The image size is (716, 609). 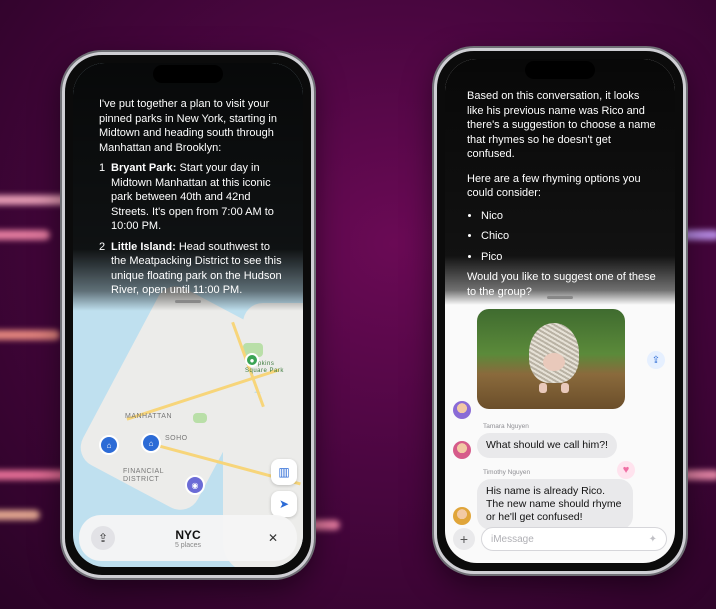 What do you see at coordinates (102, 168) in the screenshot?
I see `item-number: 1` at bounding box center [102, 168].